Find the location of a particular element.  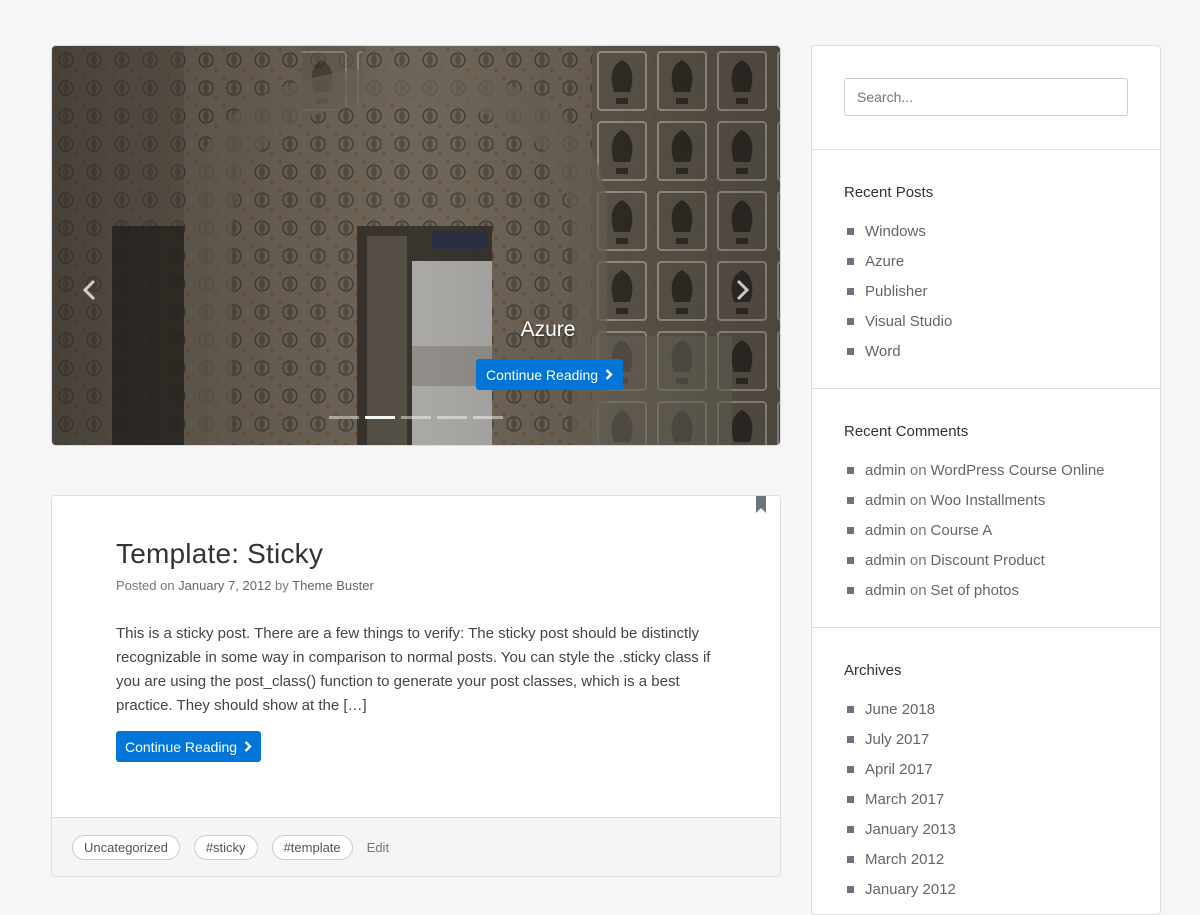

archive-link: June 2018 is located at coordinates (900, 709).